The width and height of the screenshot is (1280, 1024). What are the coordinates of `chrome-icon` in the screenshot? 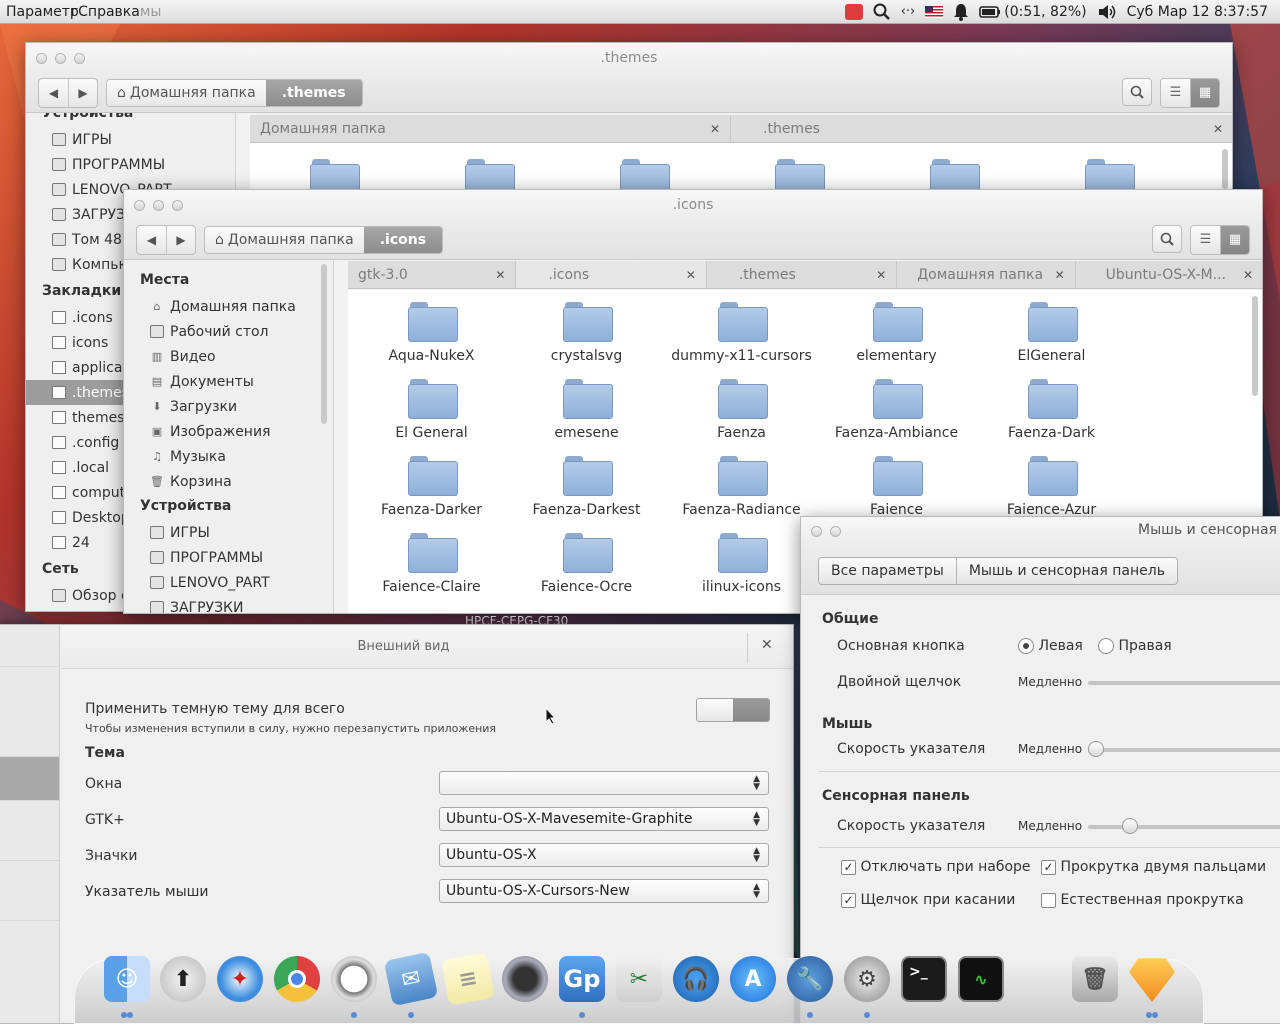 It's located at (297, 979).